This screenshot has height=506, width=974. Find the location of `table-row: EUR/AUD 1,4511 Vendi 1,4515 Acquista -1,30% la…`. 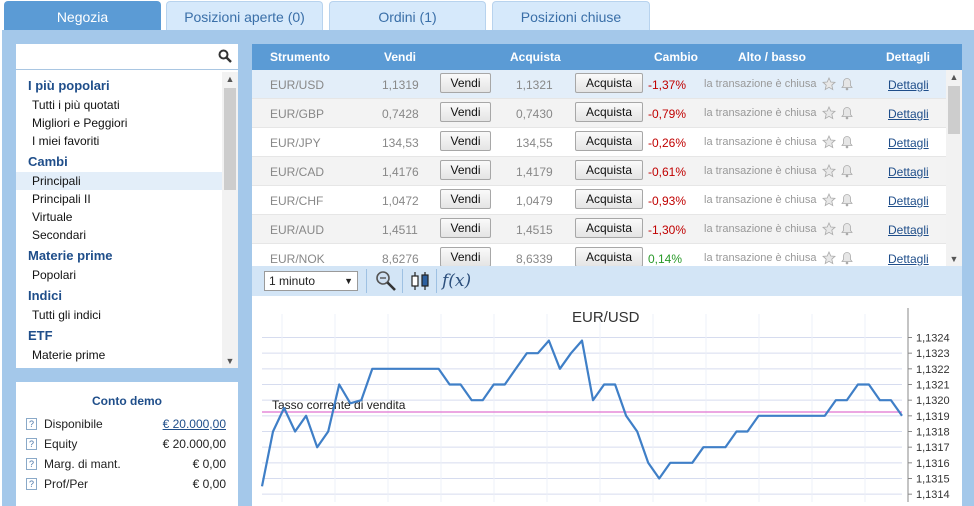

table-row: EUR/AUD 1,4511 Vendi 1,4515 Acquista -1,30% la… is located at coordinates (599, 229).